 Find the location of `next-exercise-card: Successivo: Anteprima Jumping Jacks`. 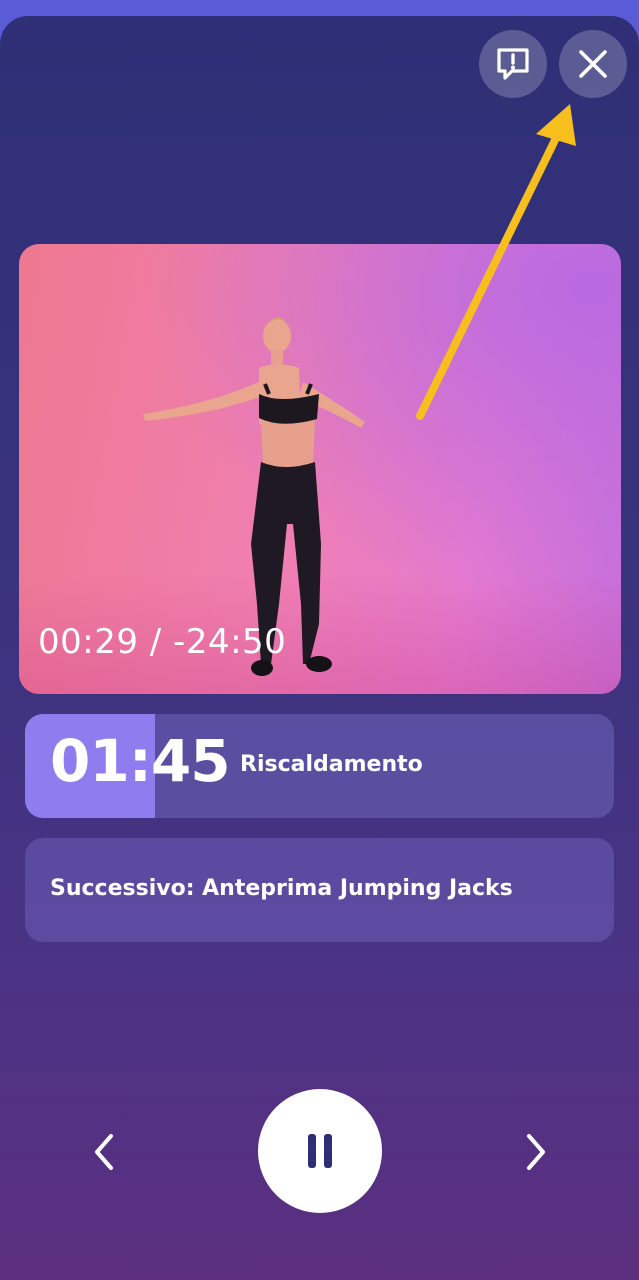

next-exercise-card: Successivo: Anteprima Jumping Jacks is located at coordinates (319, 890).